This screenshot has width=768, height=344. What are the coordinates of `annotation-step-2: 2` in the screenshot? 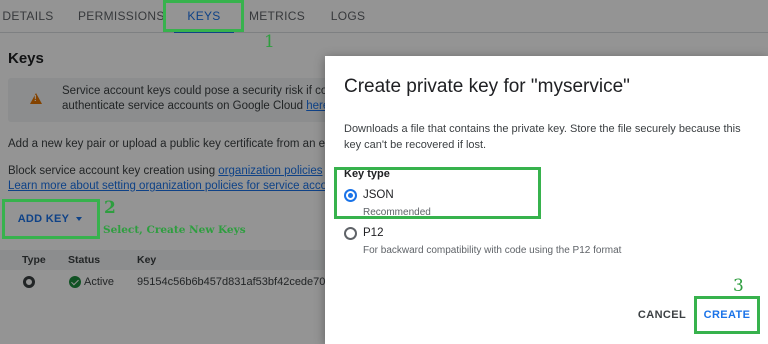 It's located at (110, 208).